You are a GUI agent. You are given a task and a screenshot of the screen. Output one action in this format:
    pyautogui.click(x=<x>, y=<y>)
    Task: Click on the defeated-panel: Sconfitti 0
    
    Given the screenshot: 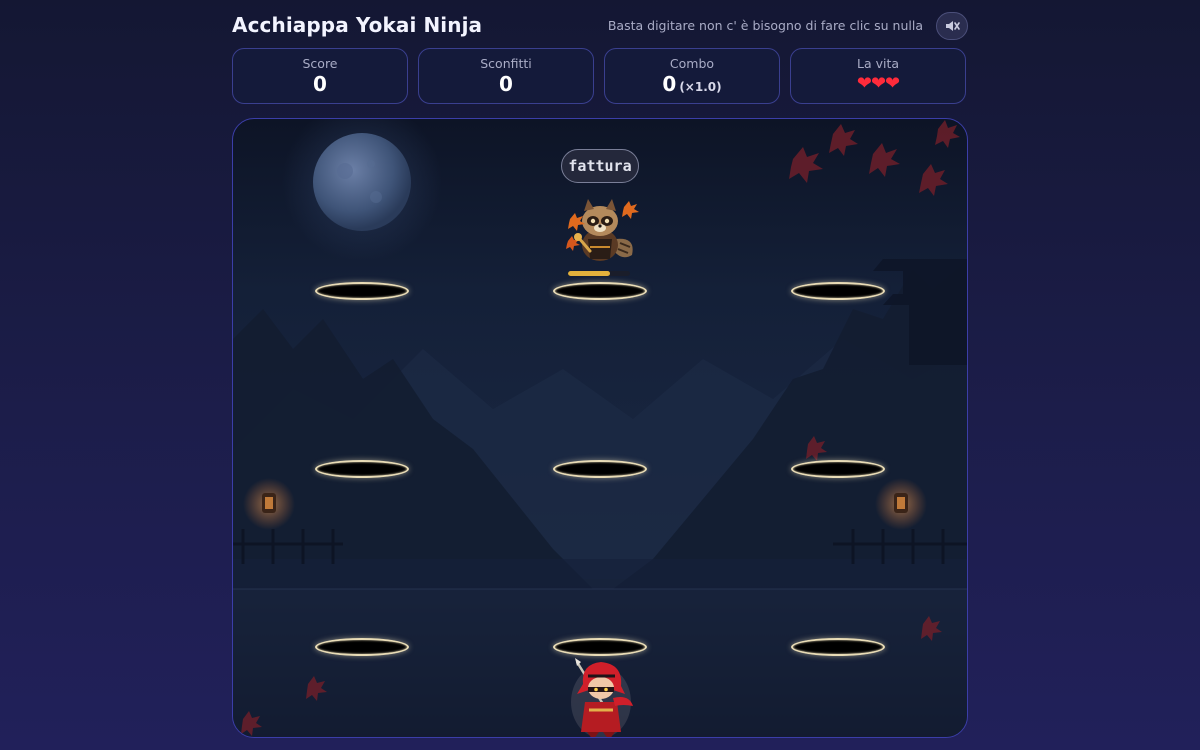 What is the action you would take?
    pyautogui.click(x=506, y=76)
    